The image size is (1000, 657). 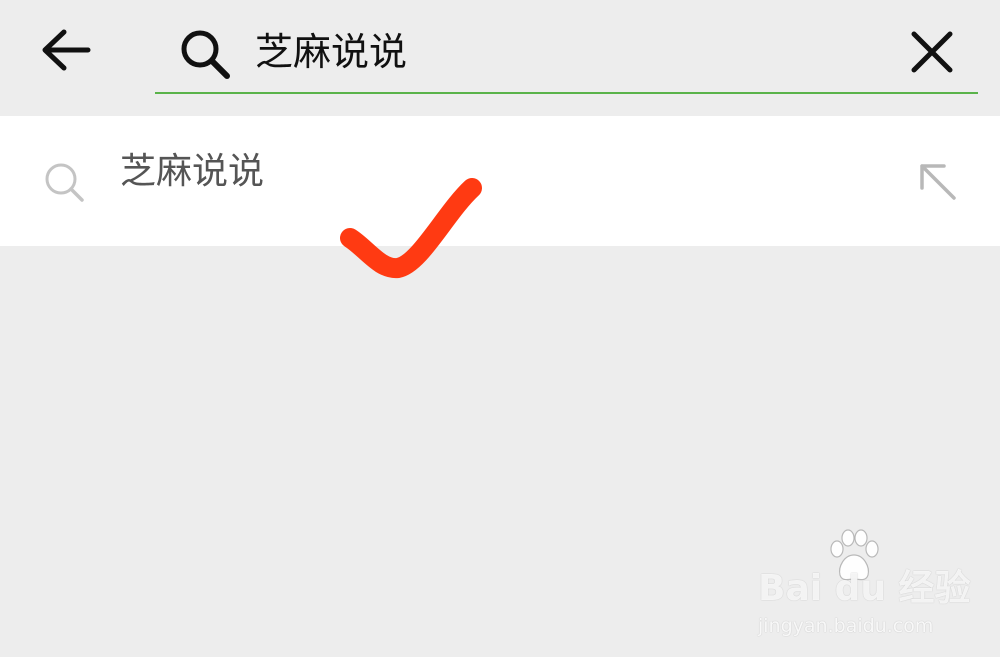 I want to click on arrow-left-icon, so click(x=66, y=50).